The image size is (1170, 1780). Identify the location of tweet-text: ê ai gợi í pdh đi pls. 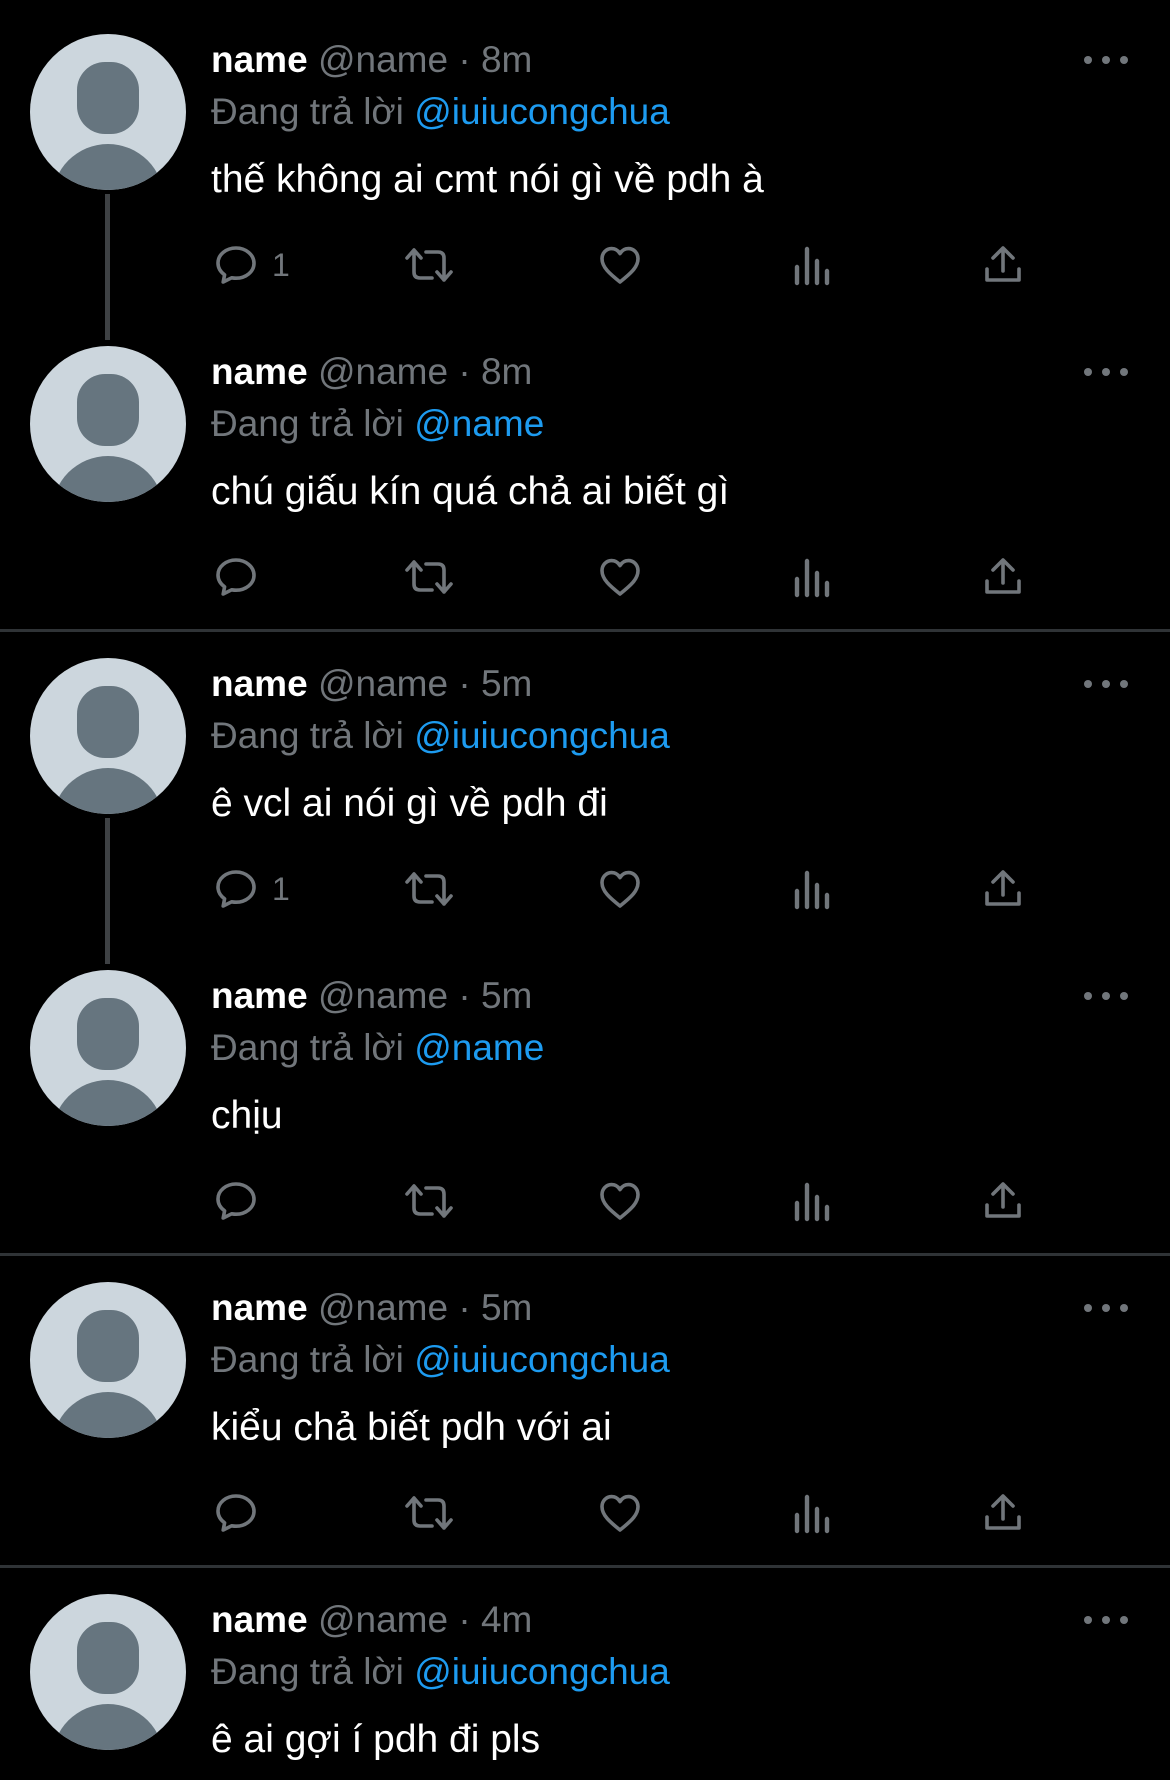
(376, 1739).